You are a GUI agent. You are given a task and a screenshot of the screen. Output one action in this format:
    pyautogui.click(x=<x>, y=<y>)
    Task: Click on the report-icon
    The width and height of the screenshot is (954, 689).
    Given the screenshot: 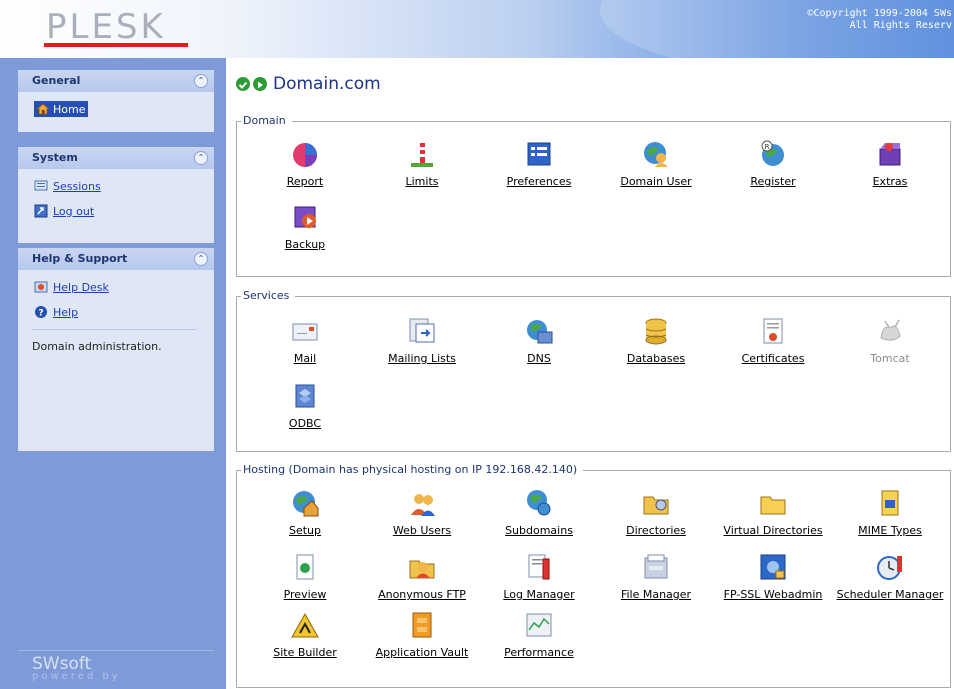 What is the action you would take?
    pyautogui.click(x=305, y=154)
    